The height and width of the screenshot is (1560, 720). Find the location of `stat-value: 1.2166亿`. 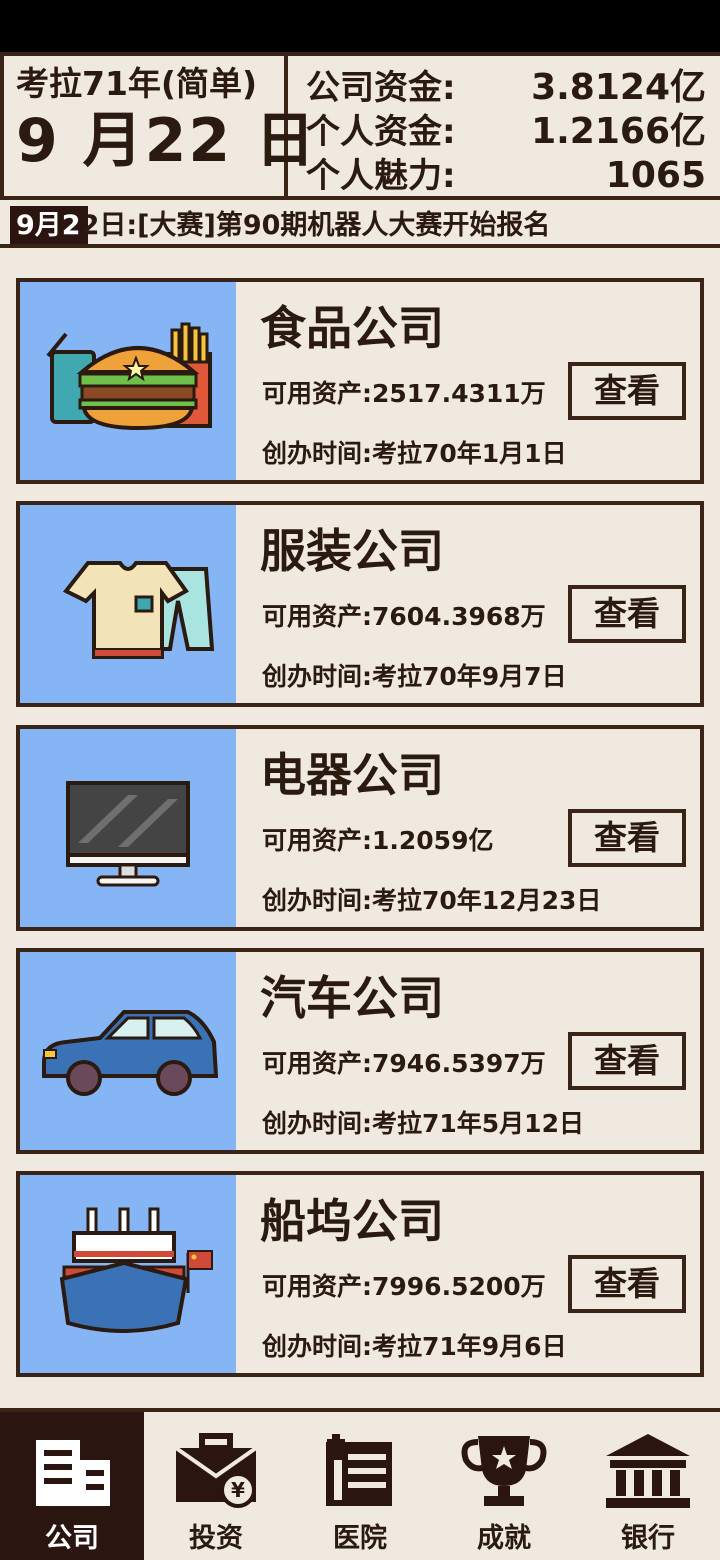

stat-value: 1.2166亿 is located at coordinates (618, 131).